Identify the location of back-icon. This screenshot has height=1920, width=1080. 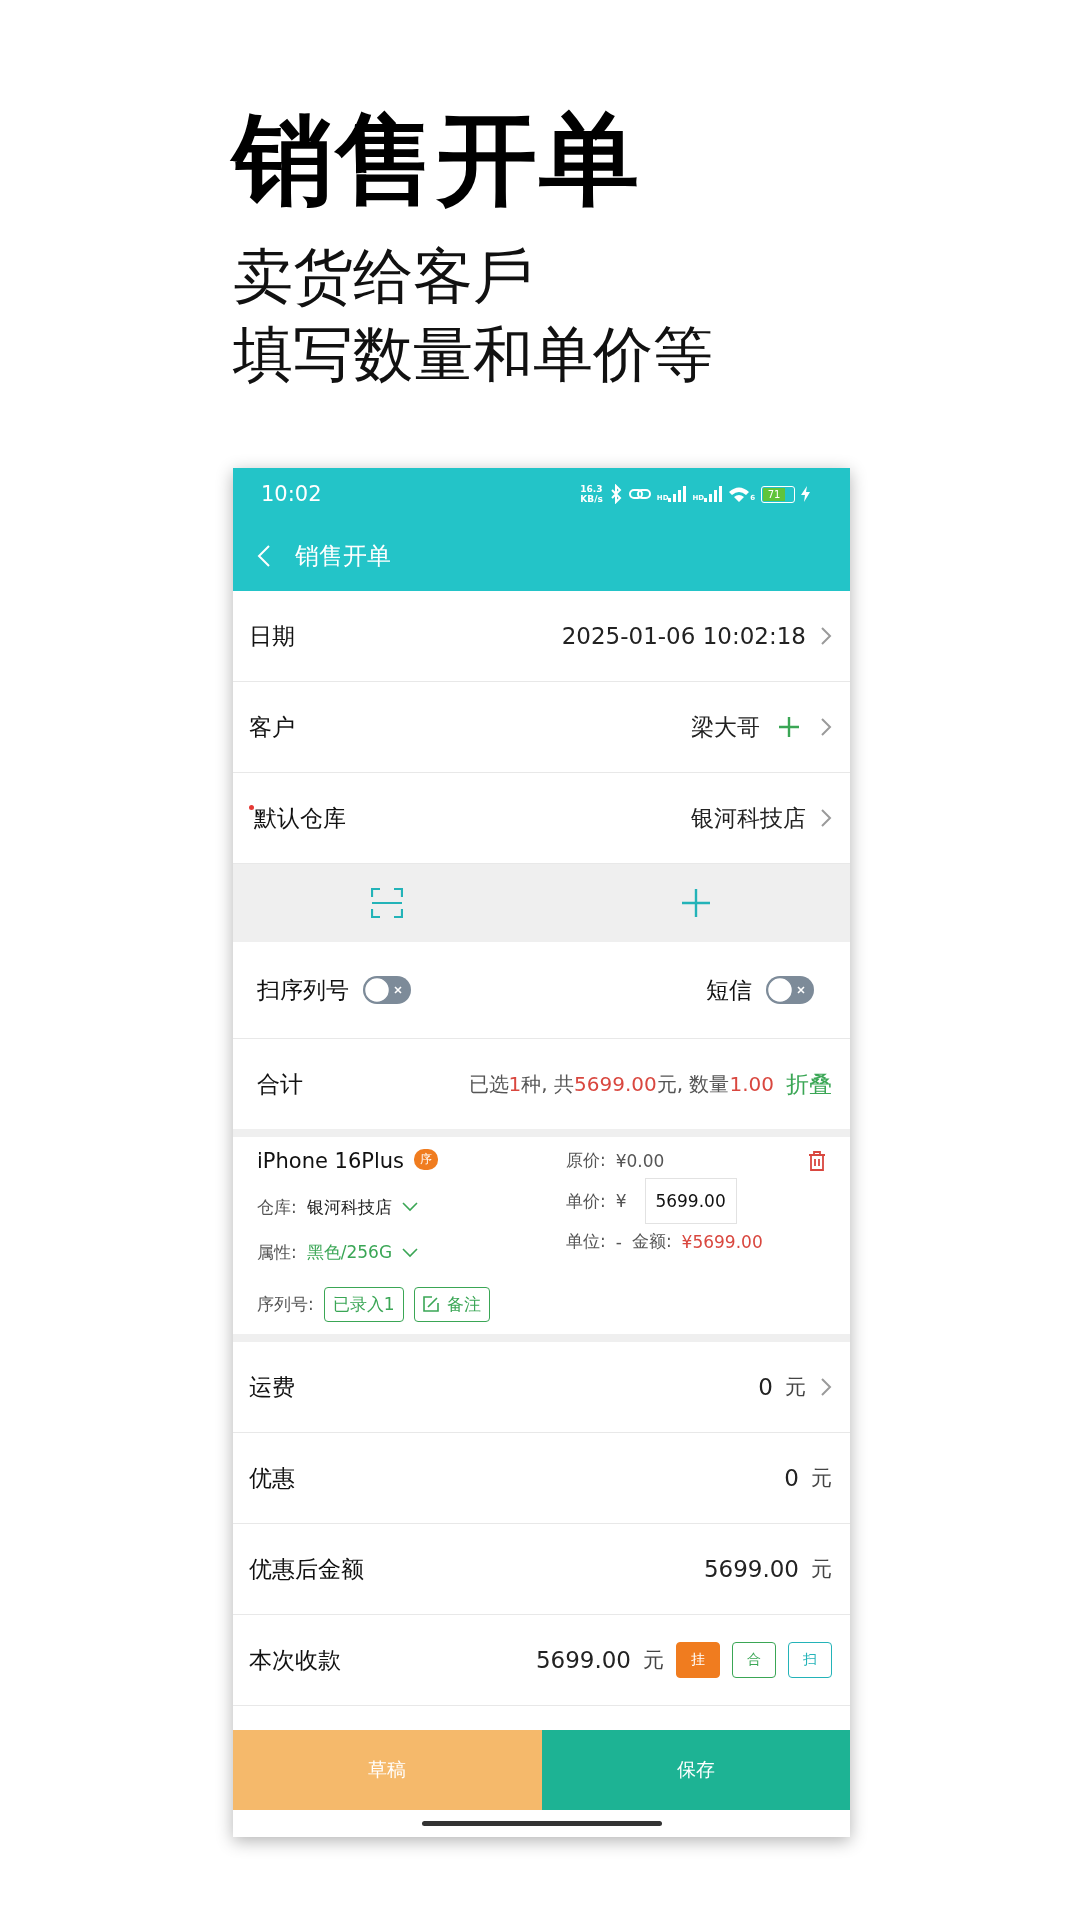
(264, 555).